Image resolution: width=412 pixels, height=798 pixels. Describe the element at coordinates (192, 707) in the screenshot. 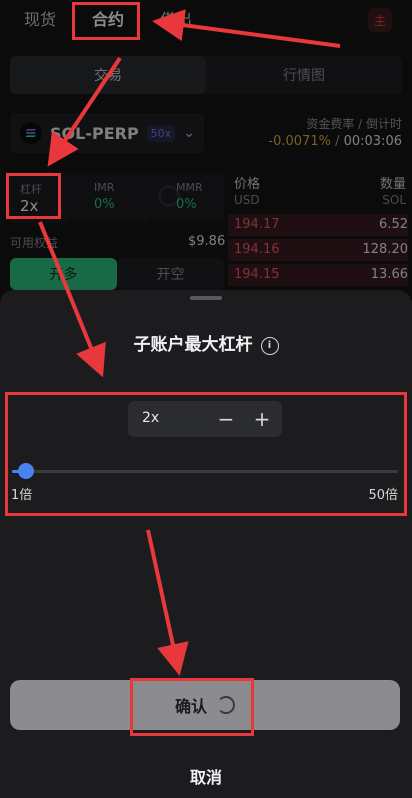

I see `annotation-box-confirm` at that location.